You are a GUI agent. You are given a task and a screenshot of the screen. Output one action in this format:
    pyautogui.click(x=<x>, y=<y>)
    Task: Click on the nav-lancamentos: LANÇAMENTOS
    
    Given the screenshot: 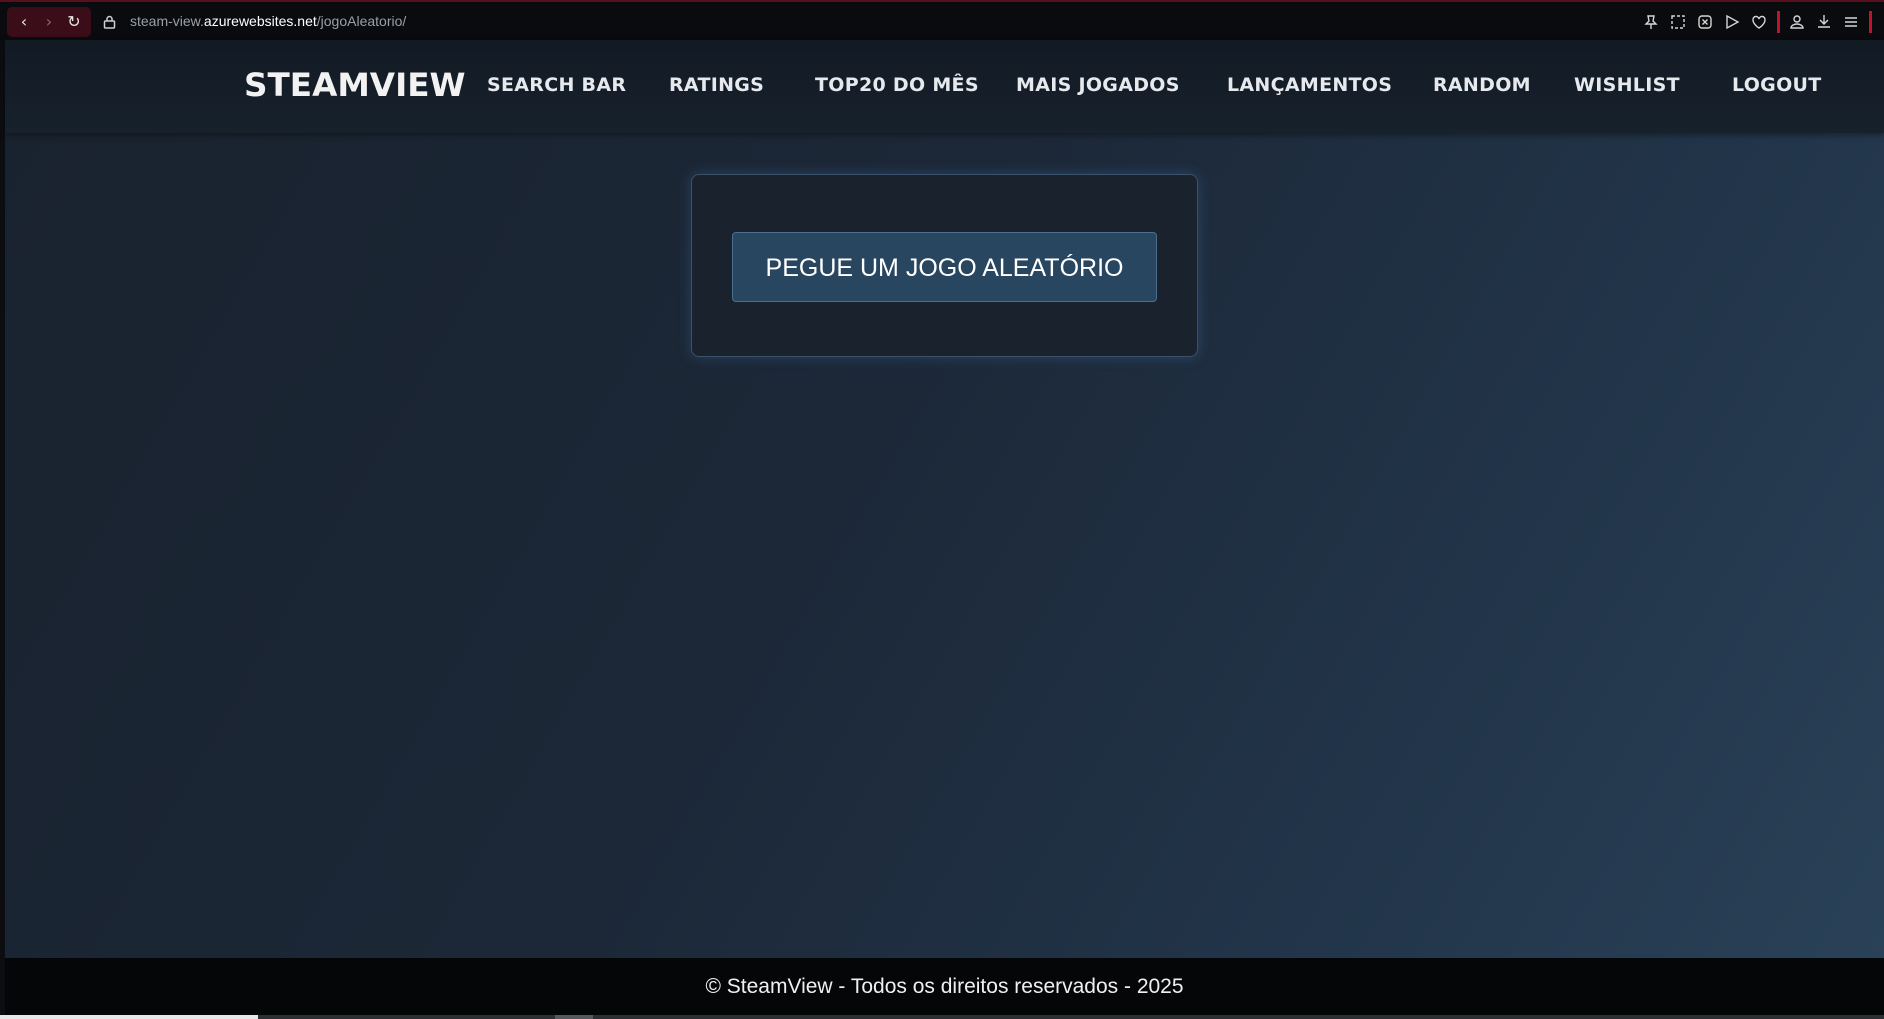 What is the action you would take?
    pyautogui.click(x=1309, y=85)
    